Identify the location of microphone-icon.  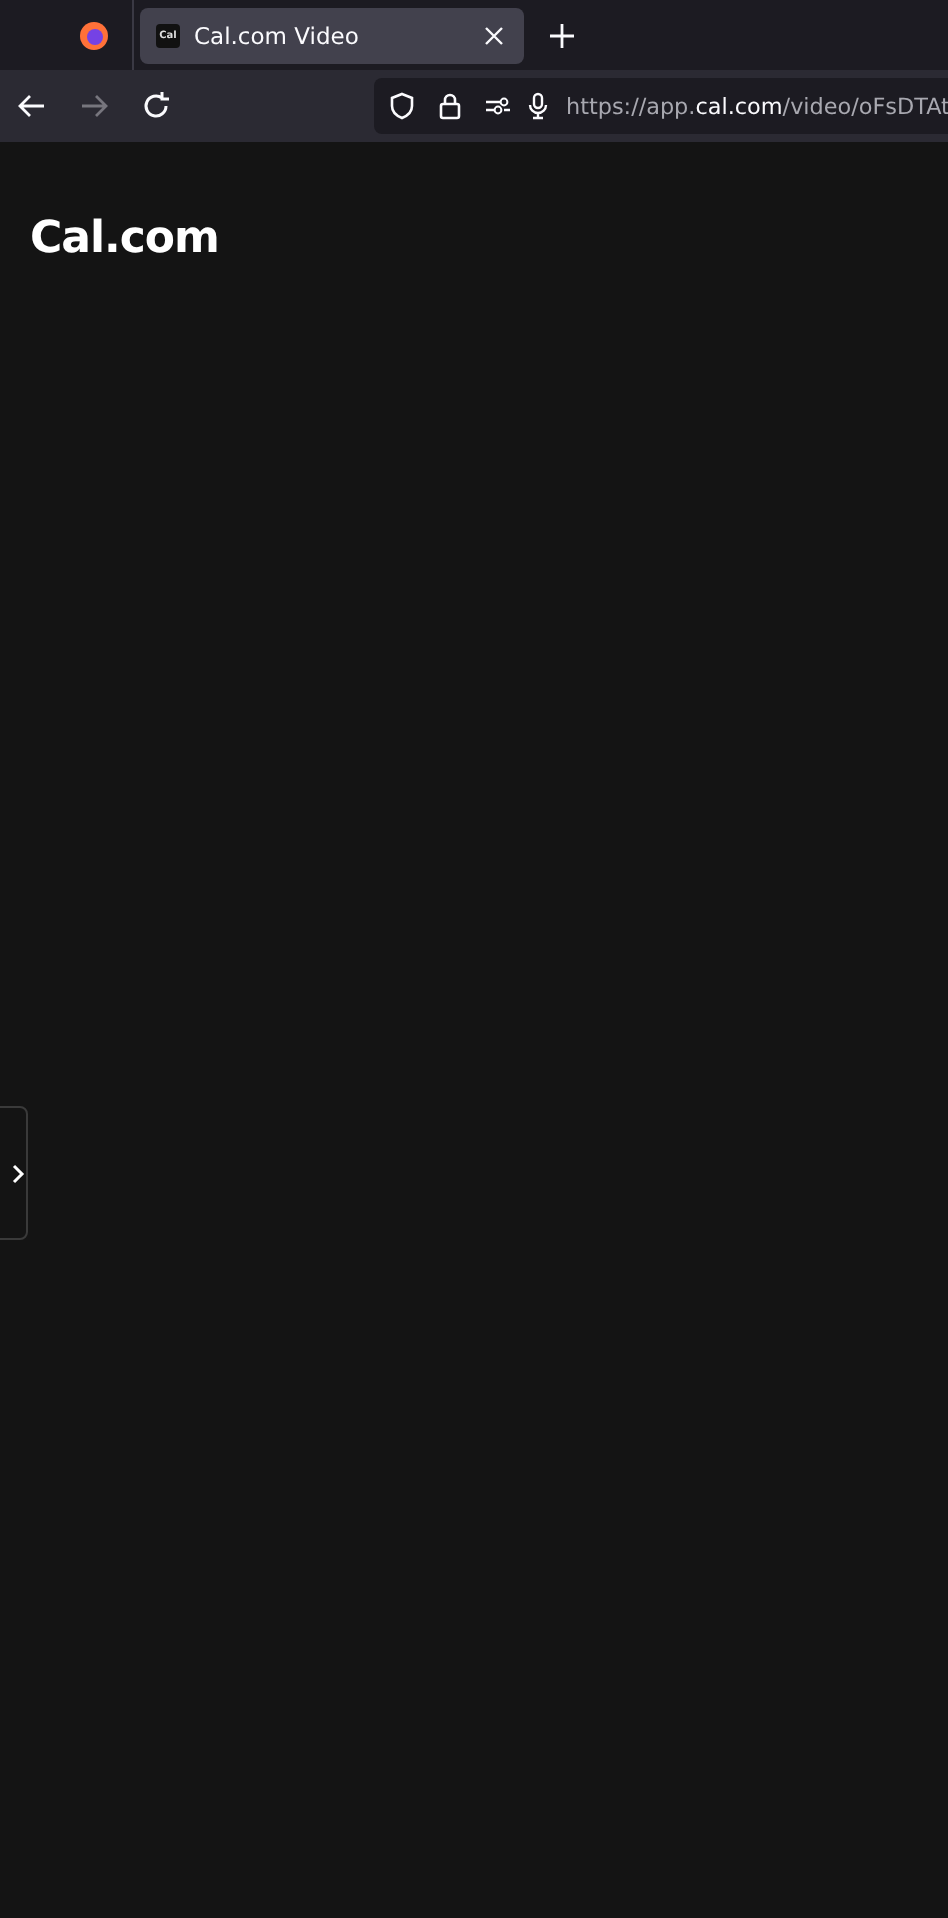
(538, 106).